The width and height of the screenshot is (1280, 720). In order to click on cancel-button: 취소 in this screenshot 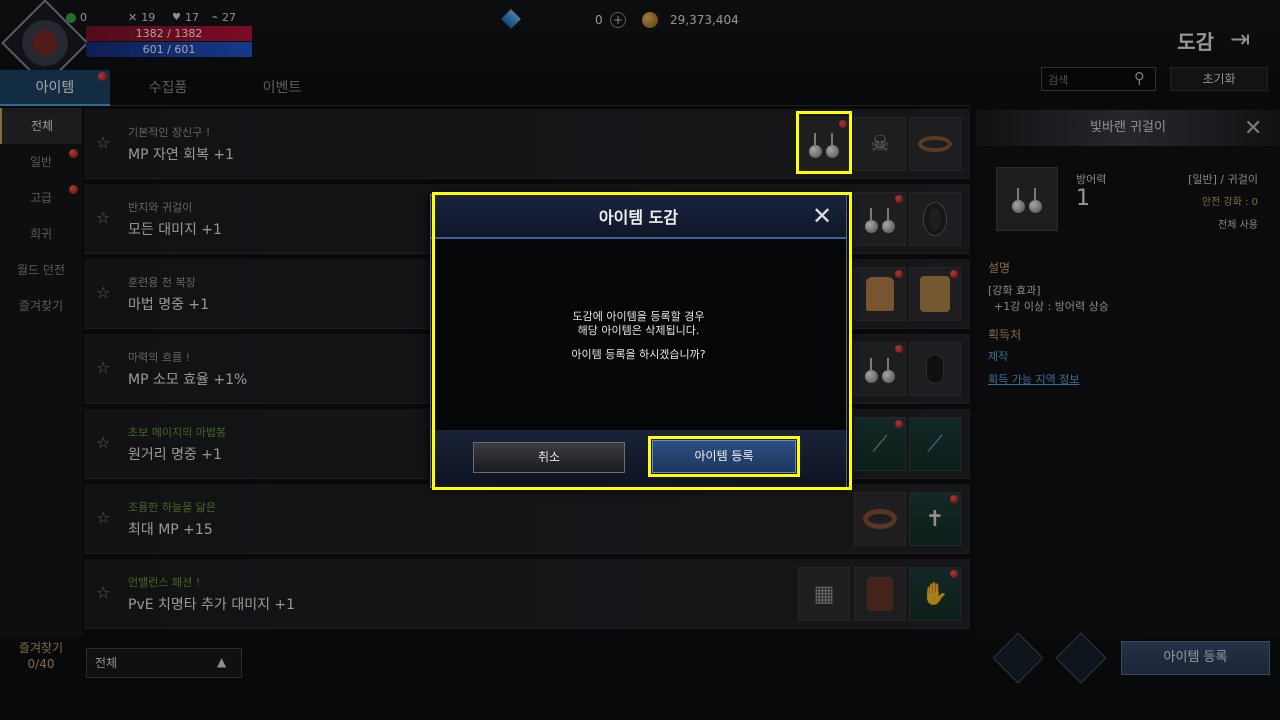, I will do `click(549, 457)`.